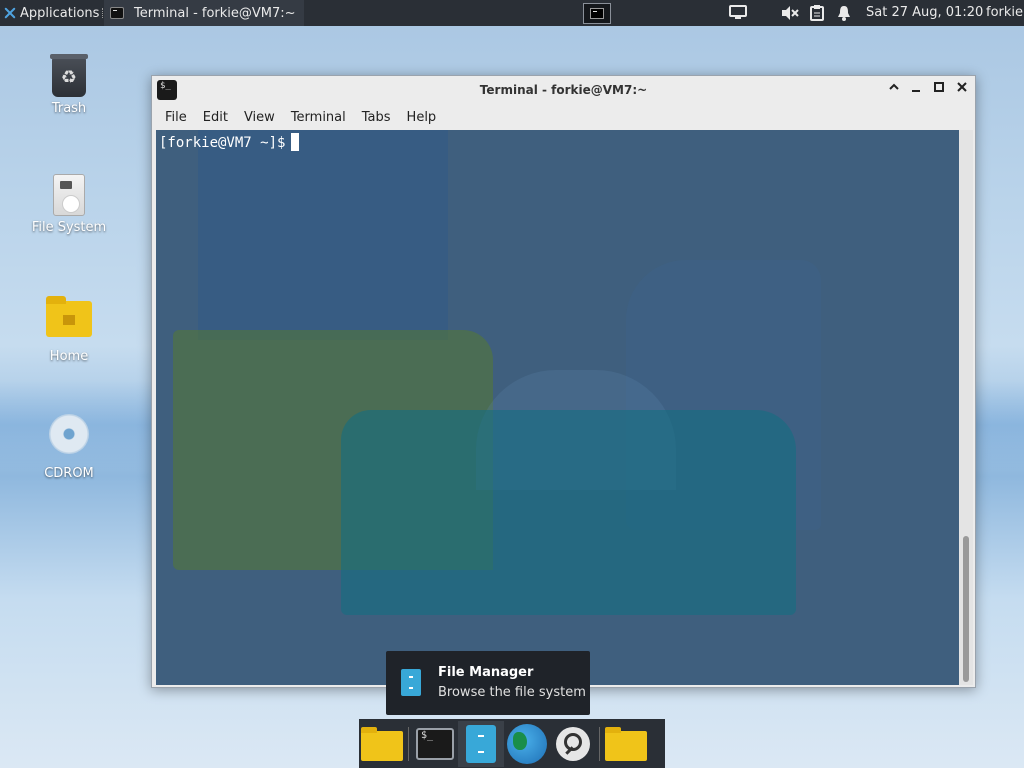  What do you see at coordinates (924, 13) in the screenshot?
I see `clock: Sat 27 Aug, 01:20` at bounding box center [924, 13].